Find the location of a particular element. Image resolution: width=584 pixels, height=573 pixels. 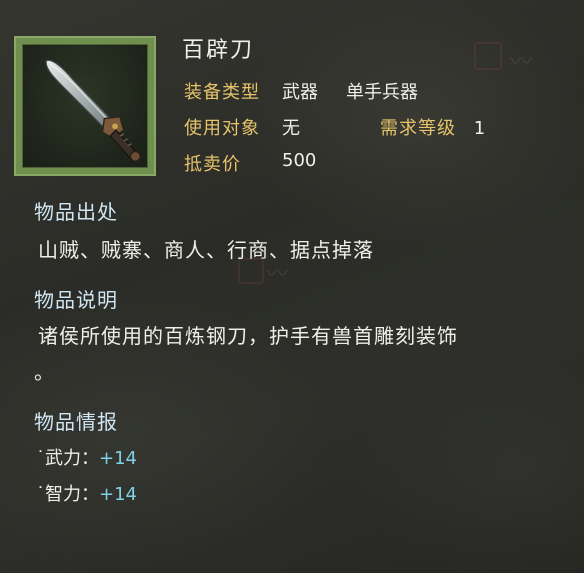

equip-subtype-value: 单手兵器 is located at coordinates (382, 92).